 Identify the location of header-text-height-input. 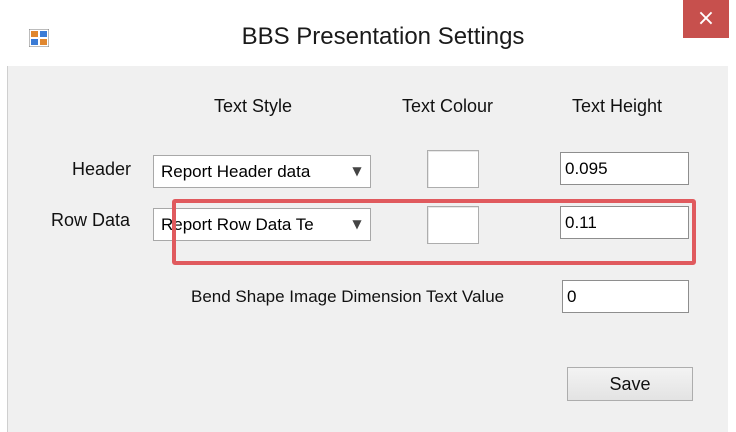
(624, 168).